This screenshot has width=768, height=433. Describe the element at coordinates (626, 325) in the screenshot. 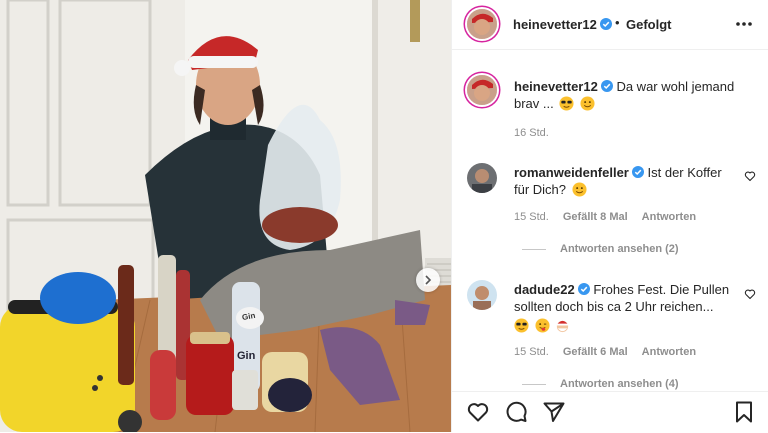

I see `comment-emojis` at that location.